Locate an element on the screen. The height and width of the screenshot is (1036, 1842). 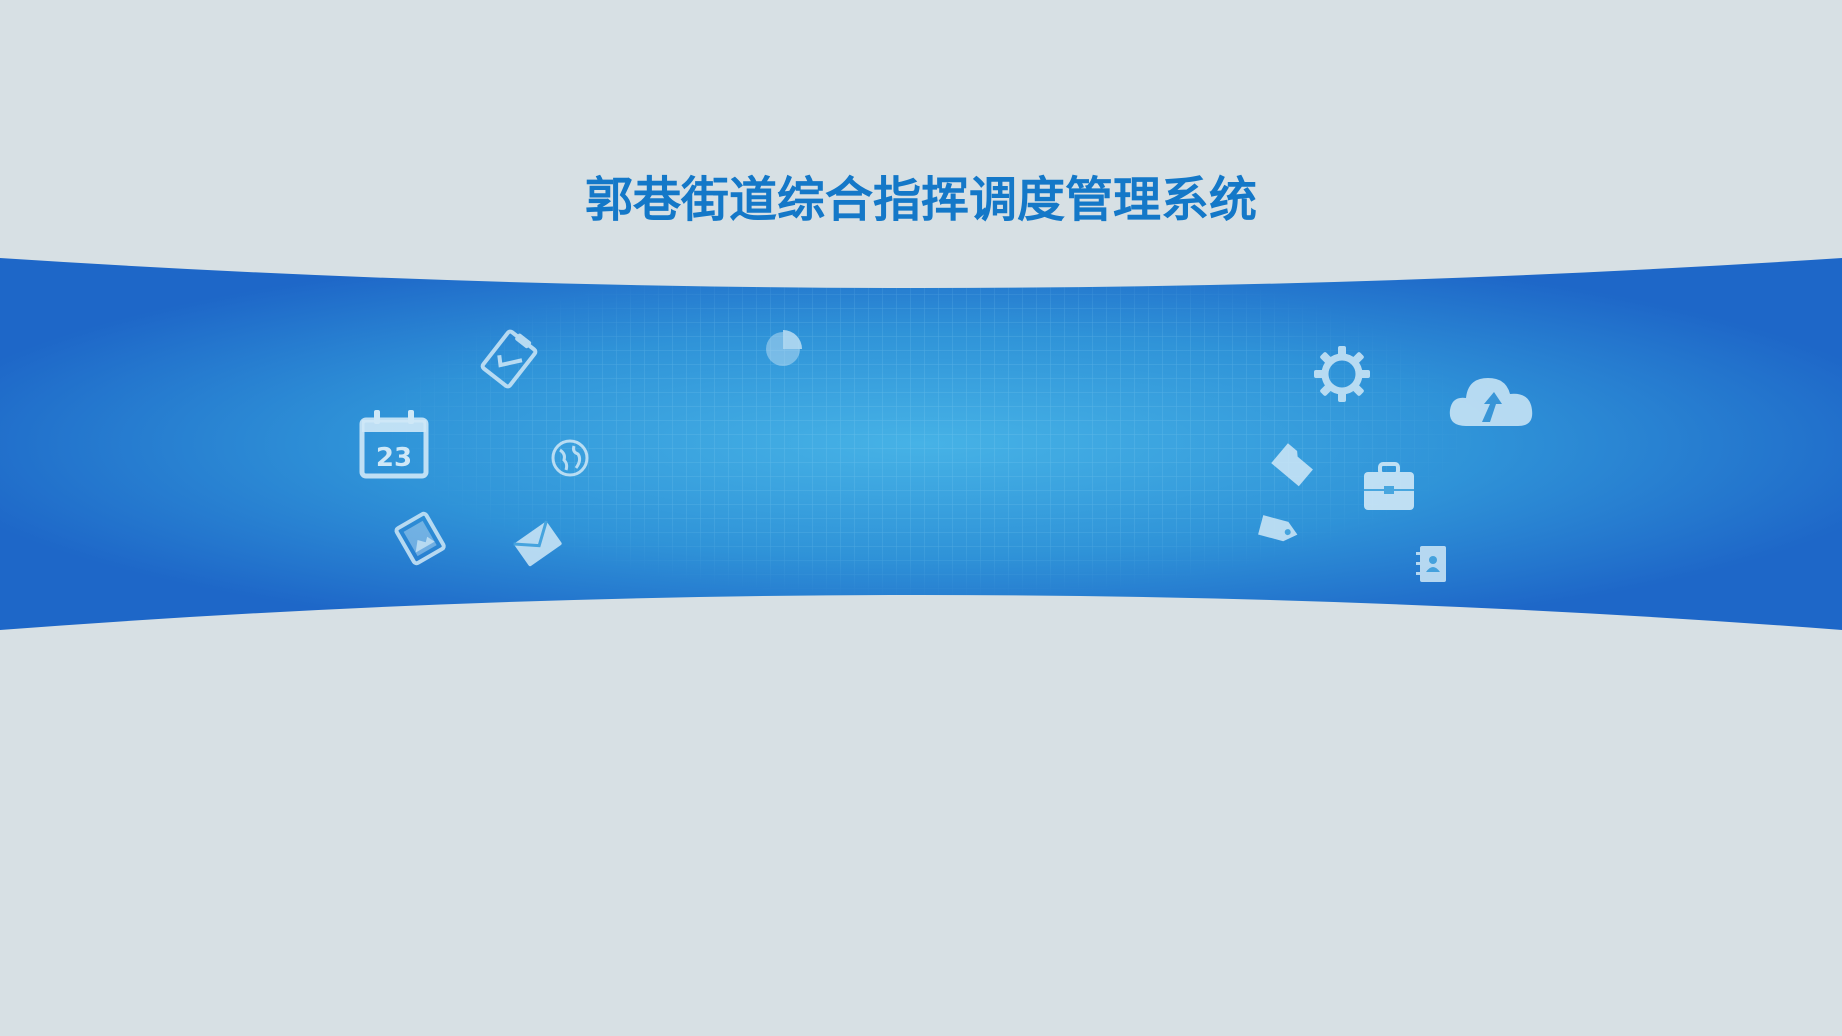
page-title: 郭巷街道综合指挥调度管理系统 is located at coordinates (920, 200).